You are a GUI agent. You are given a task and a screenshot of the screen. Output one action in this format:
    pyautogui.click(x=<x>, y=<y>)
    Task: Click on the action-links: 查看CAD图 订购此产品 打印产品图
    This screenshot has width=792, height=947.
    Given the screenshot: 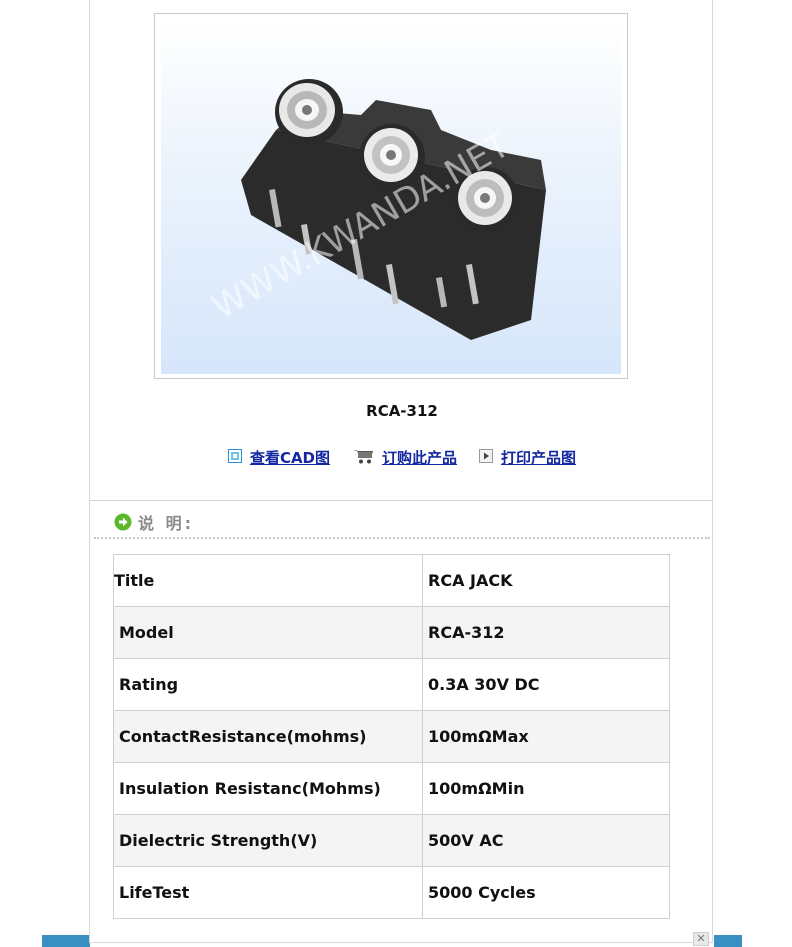 What is the action you would take?
    pyautogui.click(x=402, y=457)
    